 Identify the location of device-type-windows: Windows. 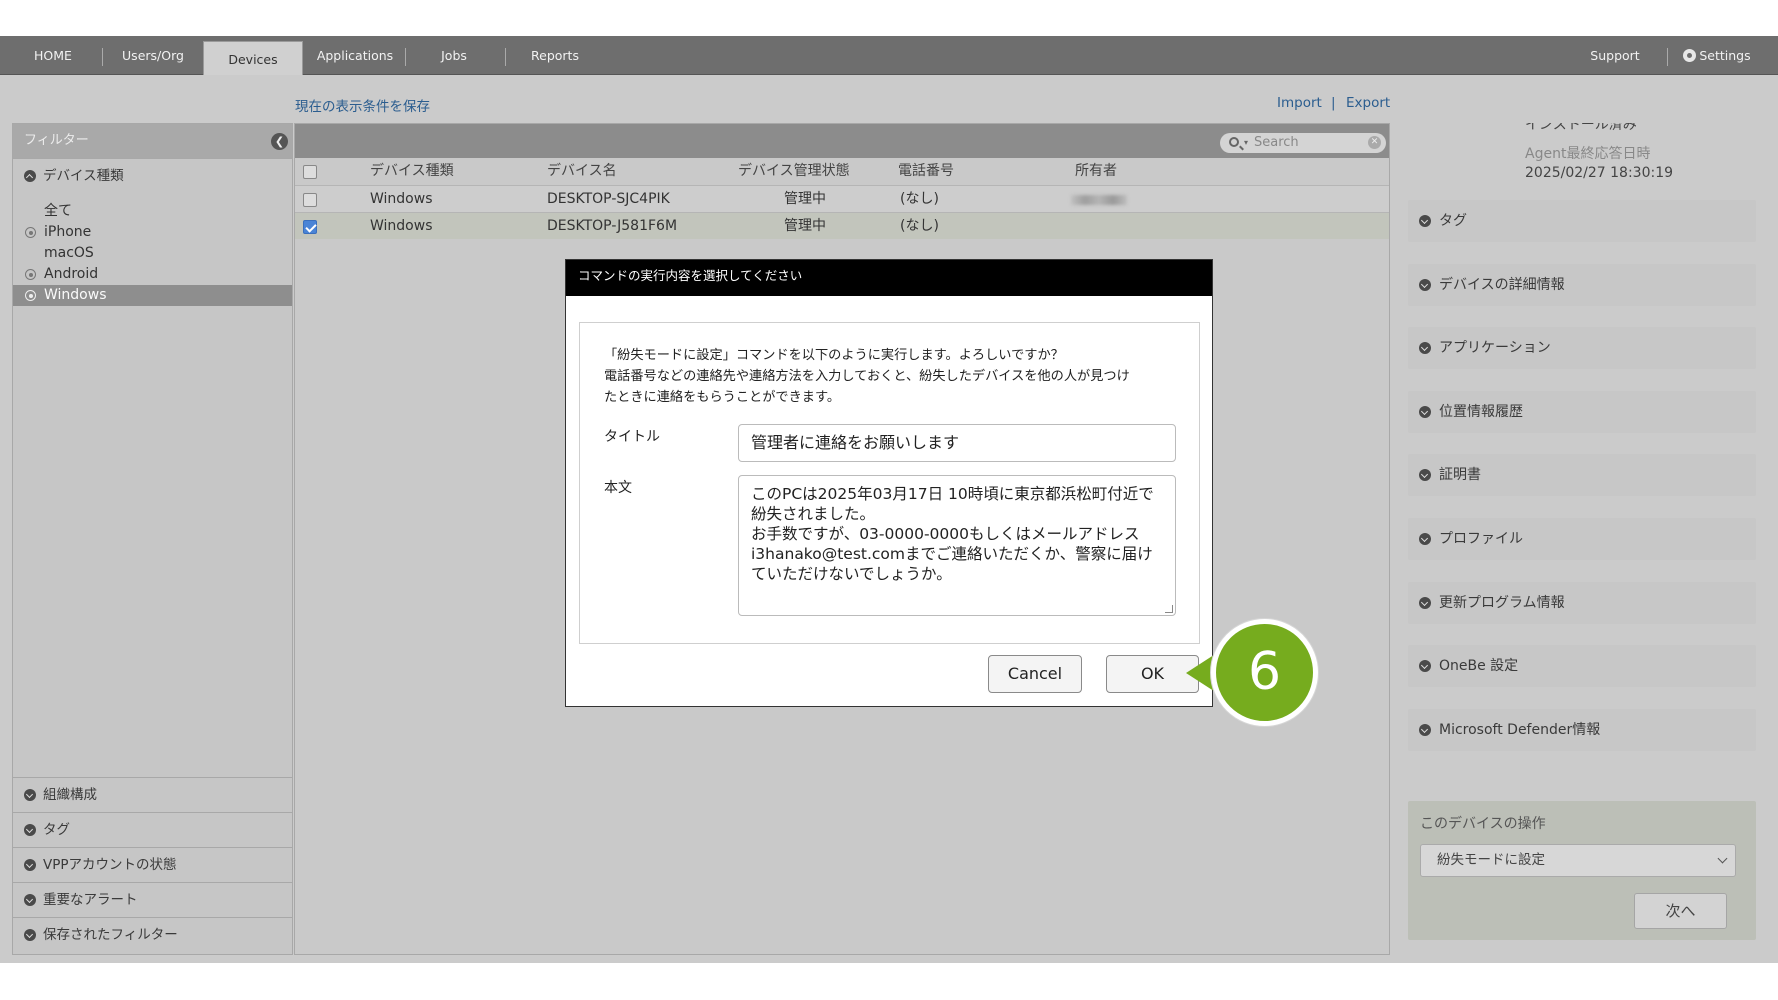
(152, 295).